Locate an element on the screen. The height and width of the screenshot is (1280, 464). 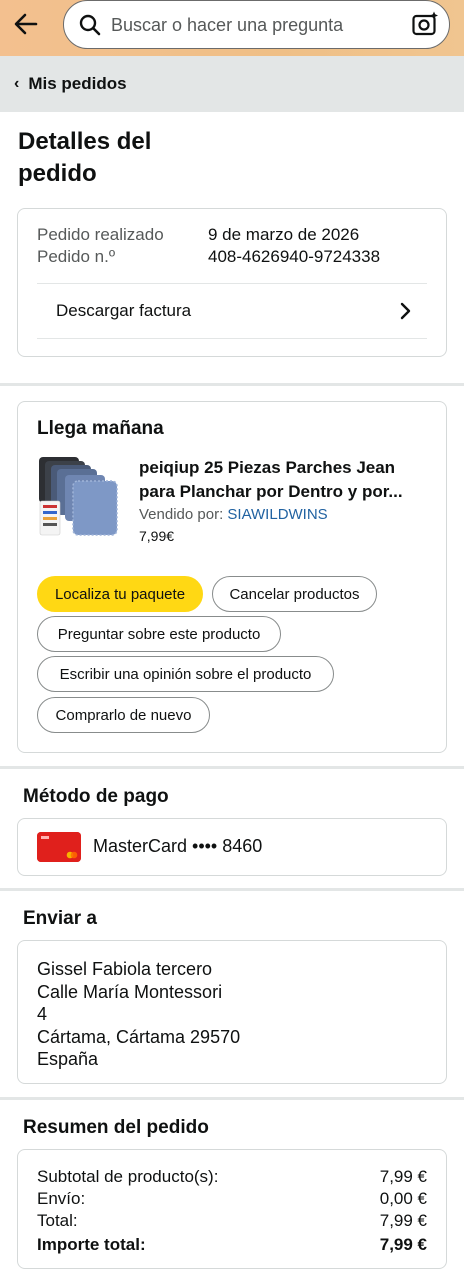
product-price: 7,99€ is located at coordinates (157, 536).